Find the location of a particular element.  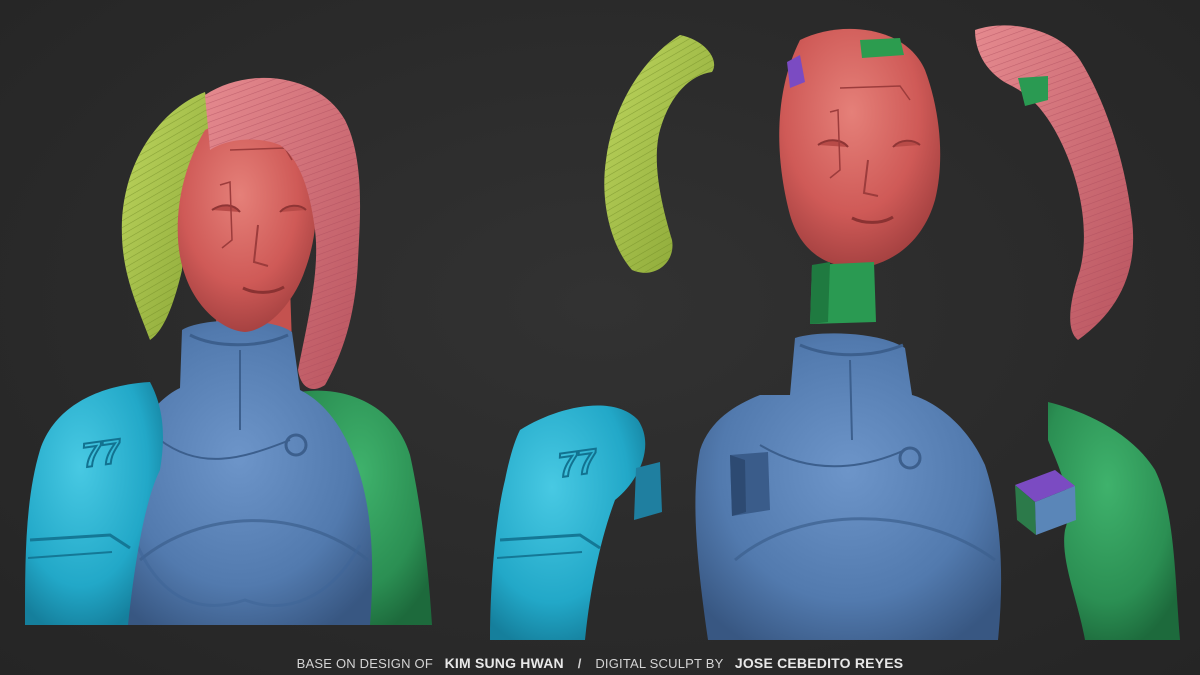

head-exploded is located at coordinates (860, 148).